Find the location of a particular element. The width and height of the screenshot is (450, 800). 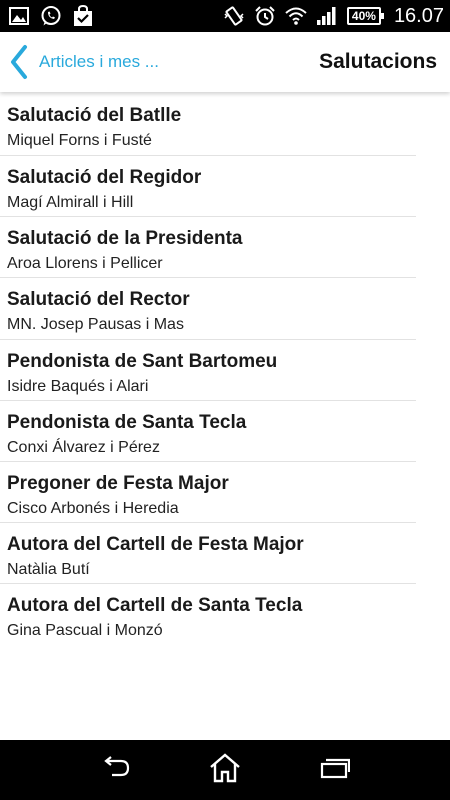

nav-back-button is located at coordinates (115, 770).